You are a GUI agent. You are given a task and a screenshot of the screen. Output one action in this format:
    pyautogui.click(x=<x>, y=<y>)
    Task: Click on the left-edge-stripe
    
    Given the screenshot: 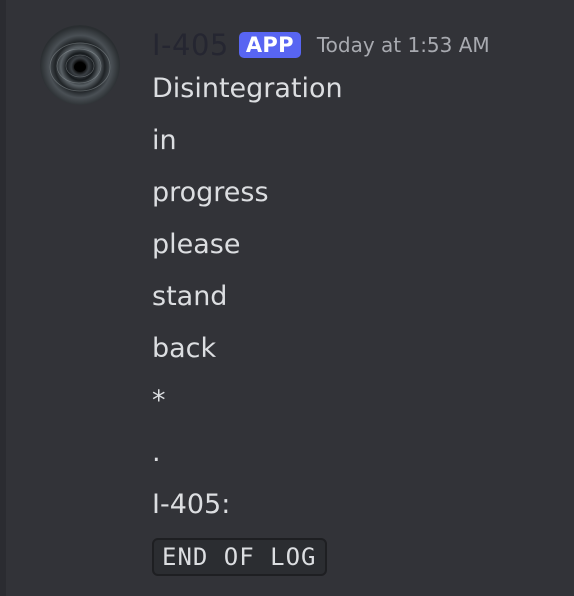 What is the action you would take?
    pyautogui.click(x=3, y=298)
    